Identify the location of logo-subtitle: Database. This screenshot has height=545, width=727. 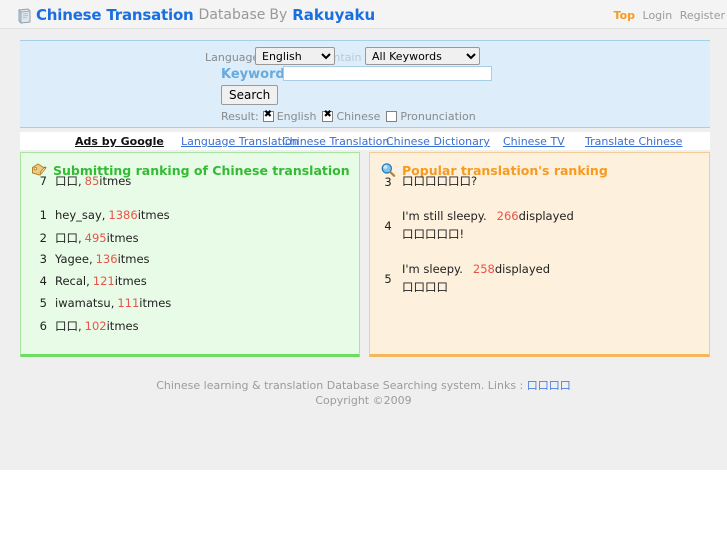
(232, 15).